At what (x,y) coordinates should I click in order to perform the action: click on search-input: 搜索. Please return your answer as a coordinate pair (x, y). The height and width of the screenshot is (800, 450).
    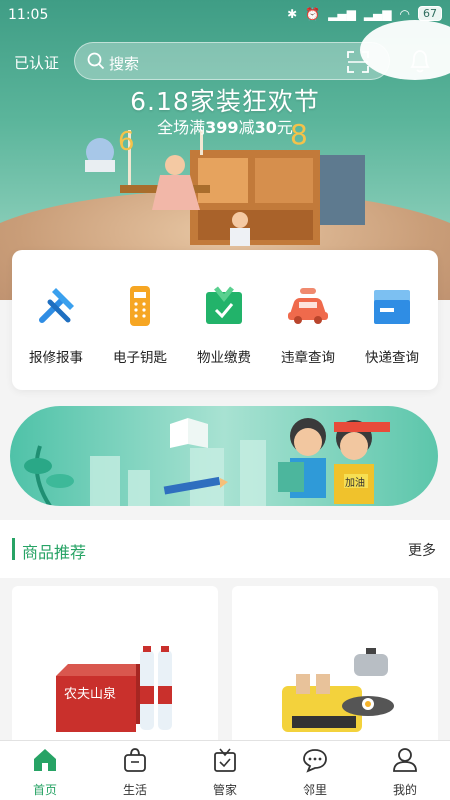
    Looking at the image, I should click on (232, 61).